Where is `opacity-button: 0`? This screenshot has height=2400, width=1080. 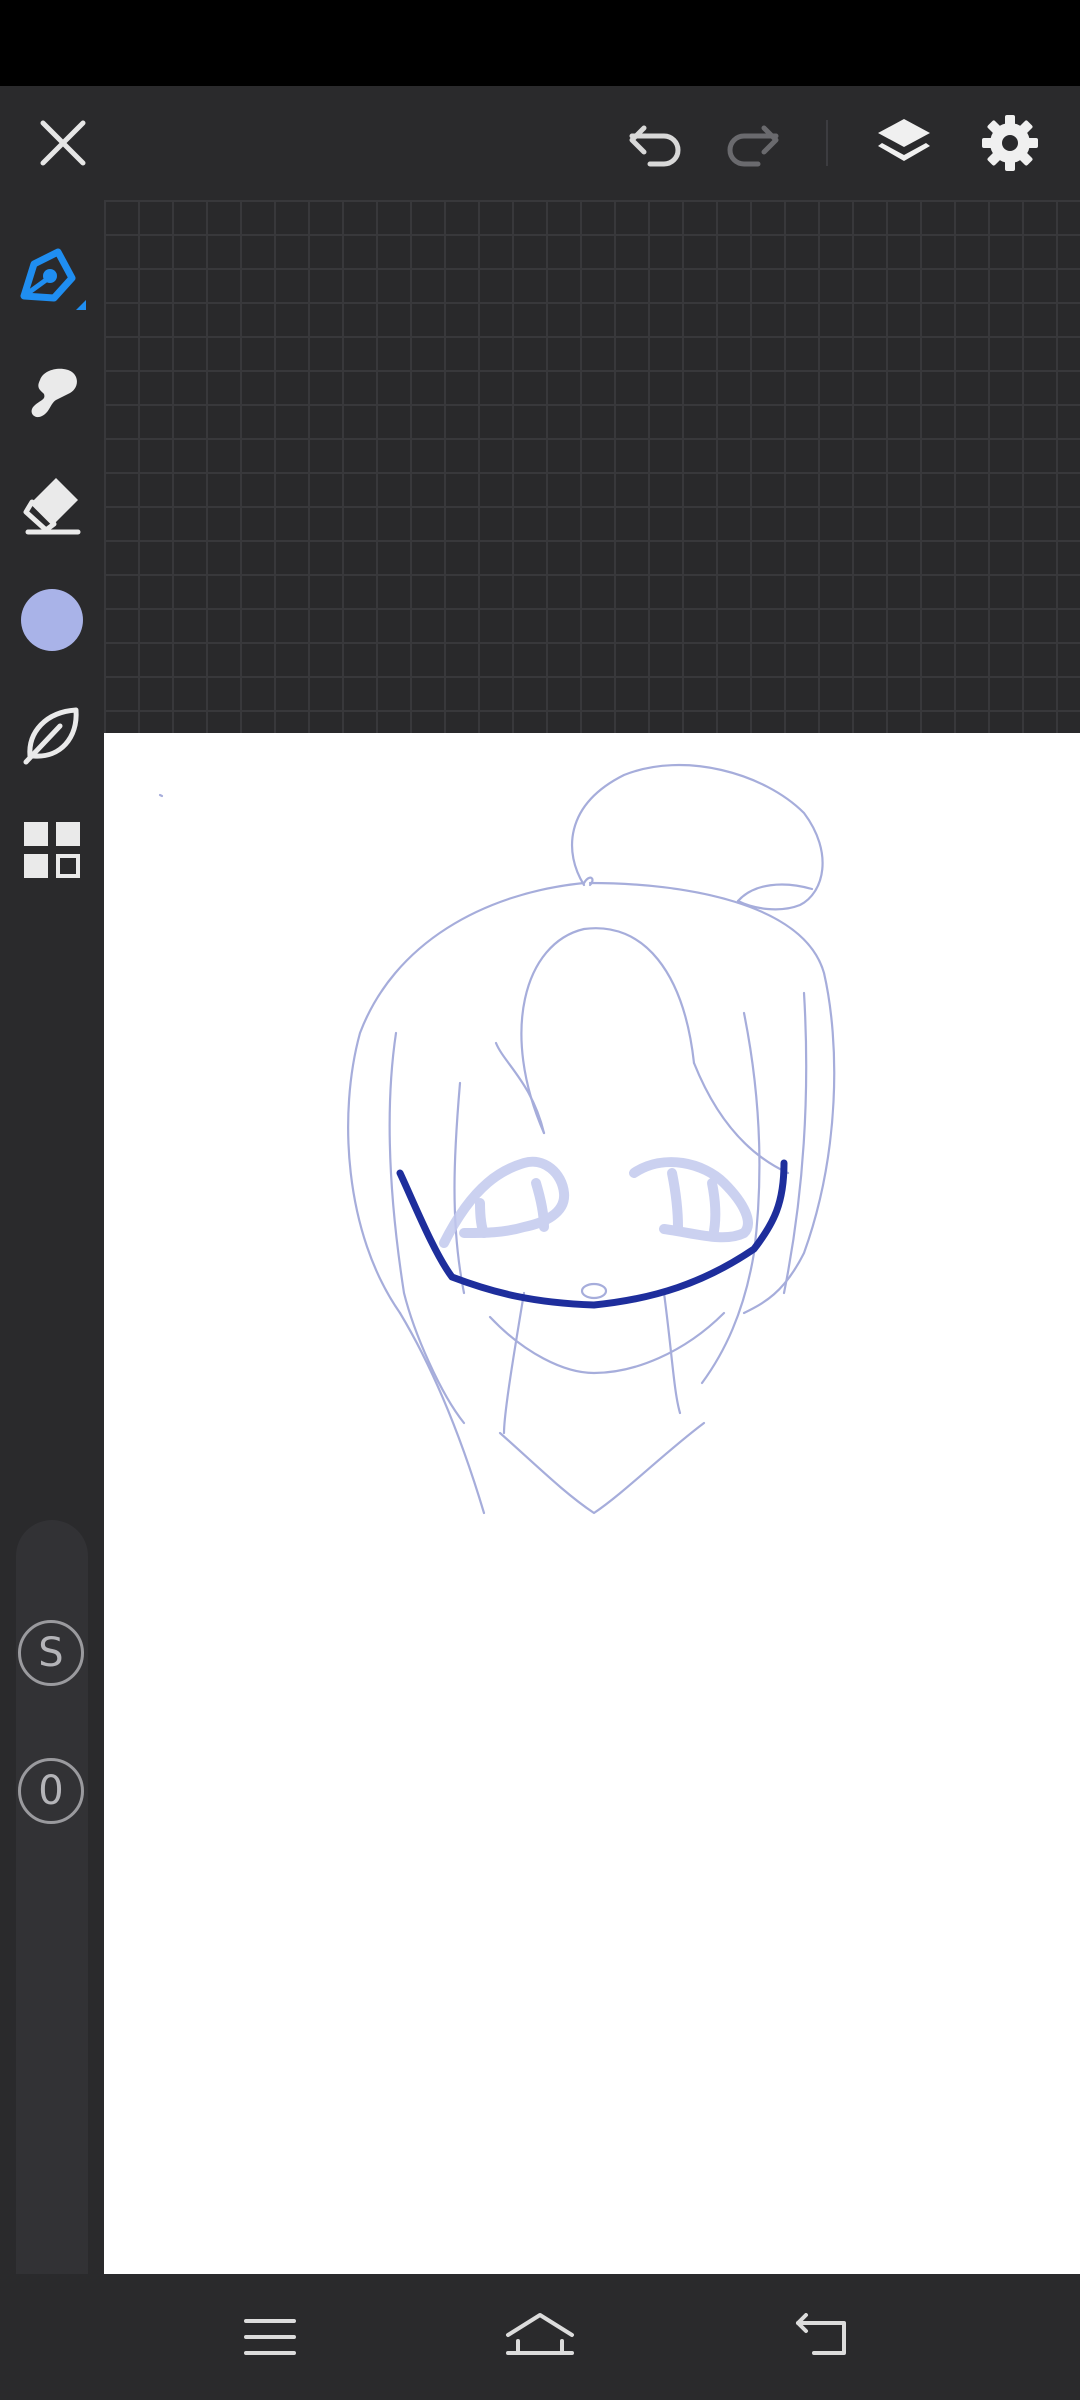
opacity-button: 0 is located at coordinates (51, 1791).